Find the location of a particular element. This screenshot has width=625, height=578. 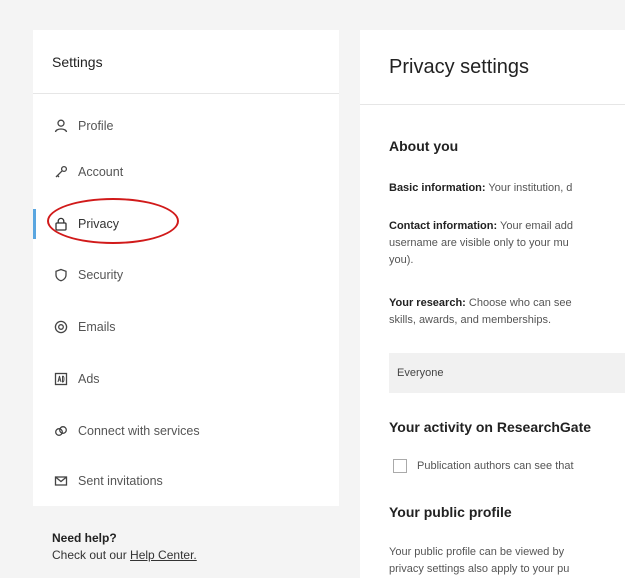

contact-line-2: username are visible only to your mu is located at coordinates (479, 243).